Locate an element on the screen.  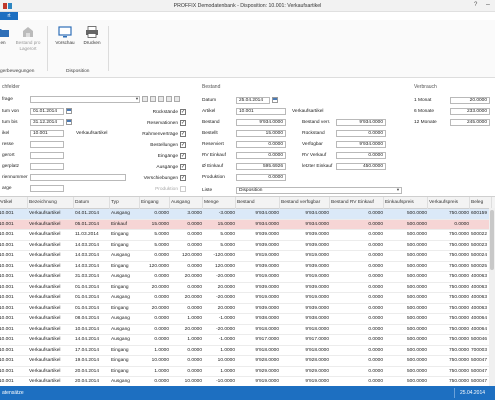
scrollbar-thumb is located at coordinates (492, 240).